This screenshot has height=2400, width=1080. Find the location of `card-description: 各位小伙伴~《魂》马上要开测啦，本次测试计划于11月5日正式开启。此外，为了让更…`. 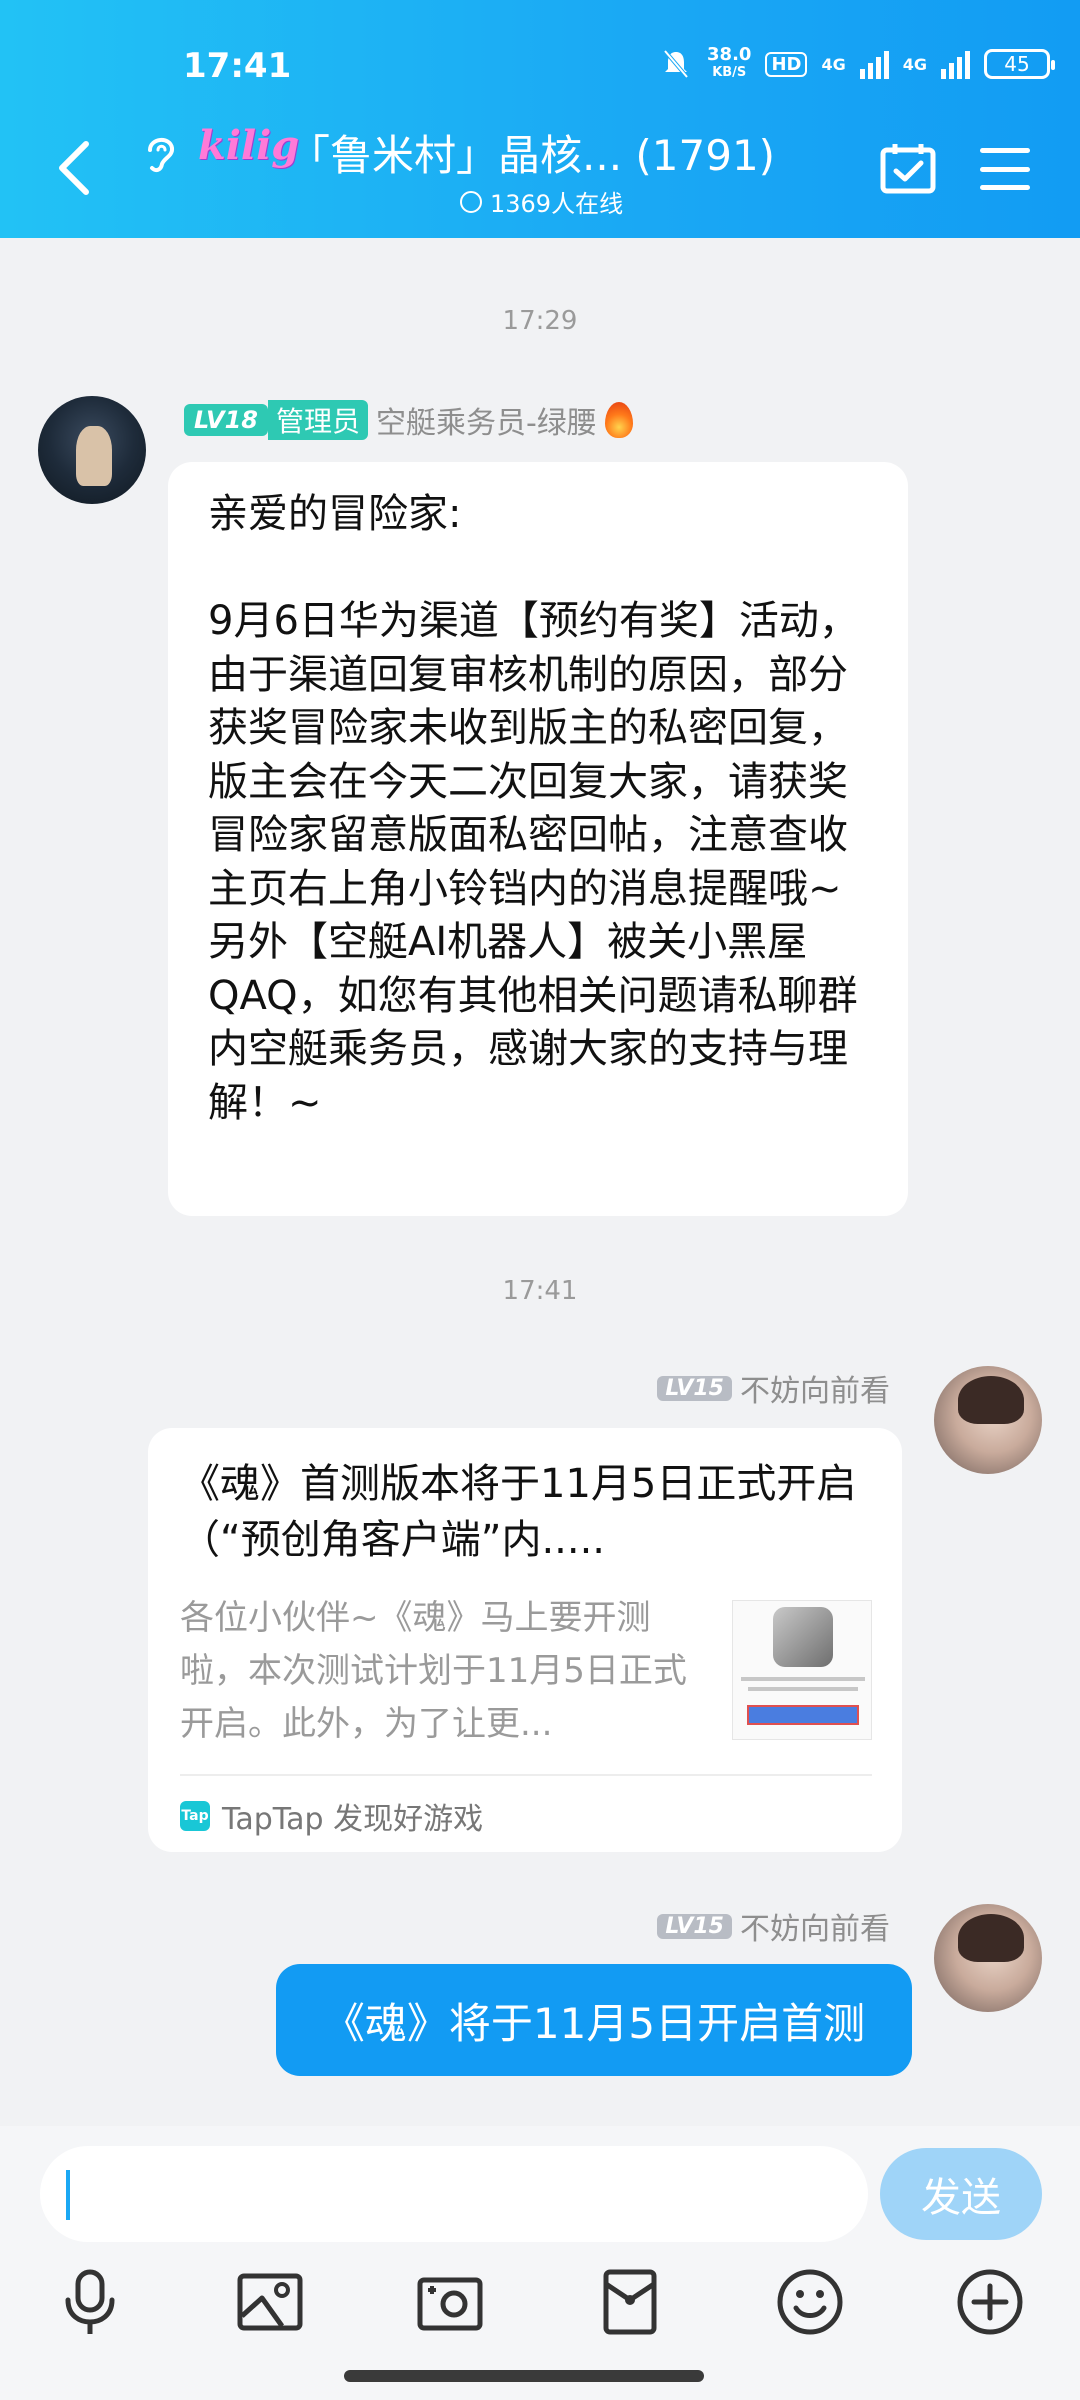

card-description: 各位小伙伴~《魂》马上要开测啦，本次测试计划于11月5日正式开启。此外，为了让更… is located at coordinates (433, 1671).